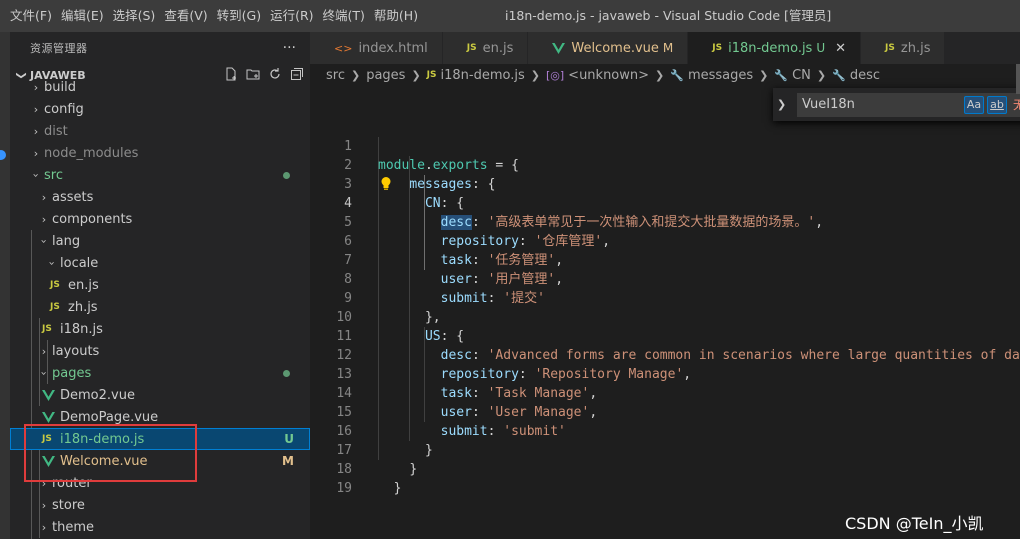 This screenshot has width=1020, height=539. I want to click on highlight-box, so click(110, 453).